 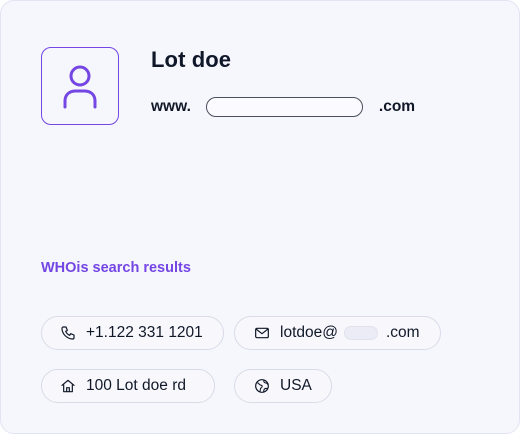 What do you see at coordinates (68, 386) in the screenshot?
I see `home-icon` at bounding box center [68, 386].